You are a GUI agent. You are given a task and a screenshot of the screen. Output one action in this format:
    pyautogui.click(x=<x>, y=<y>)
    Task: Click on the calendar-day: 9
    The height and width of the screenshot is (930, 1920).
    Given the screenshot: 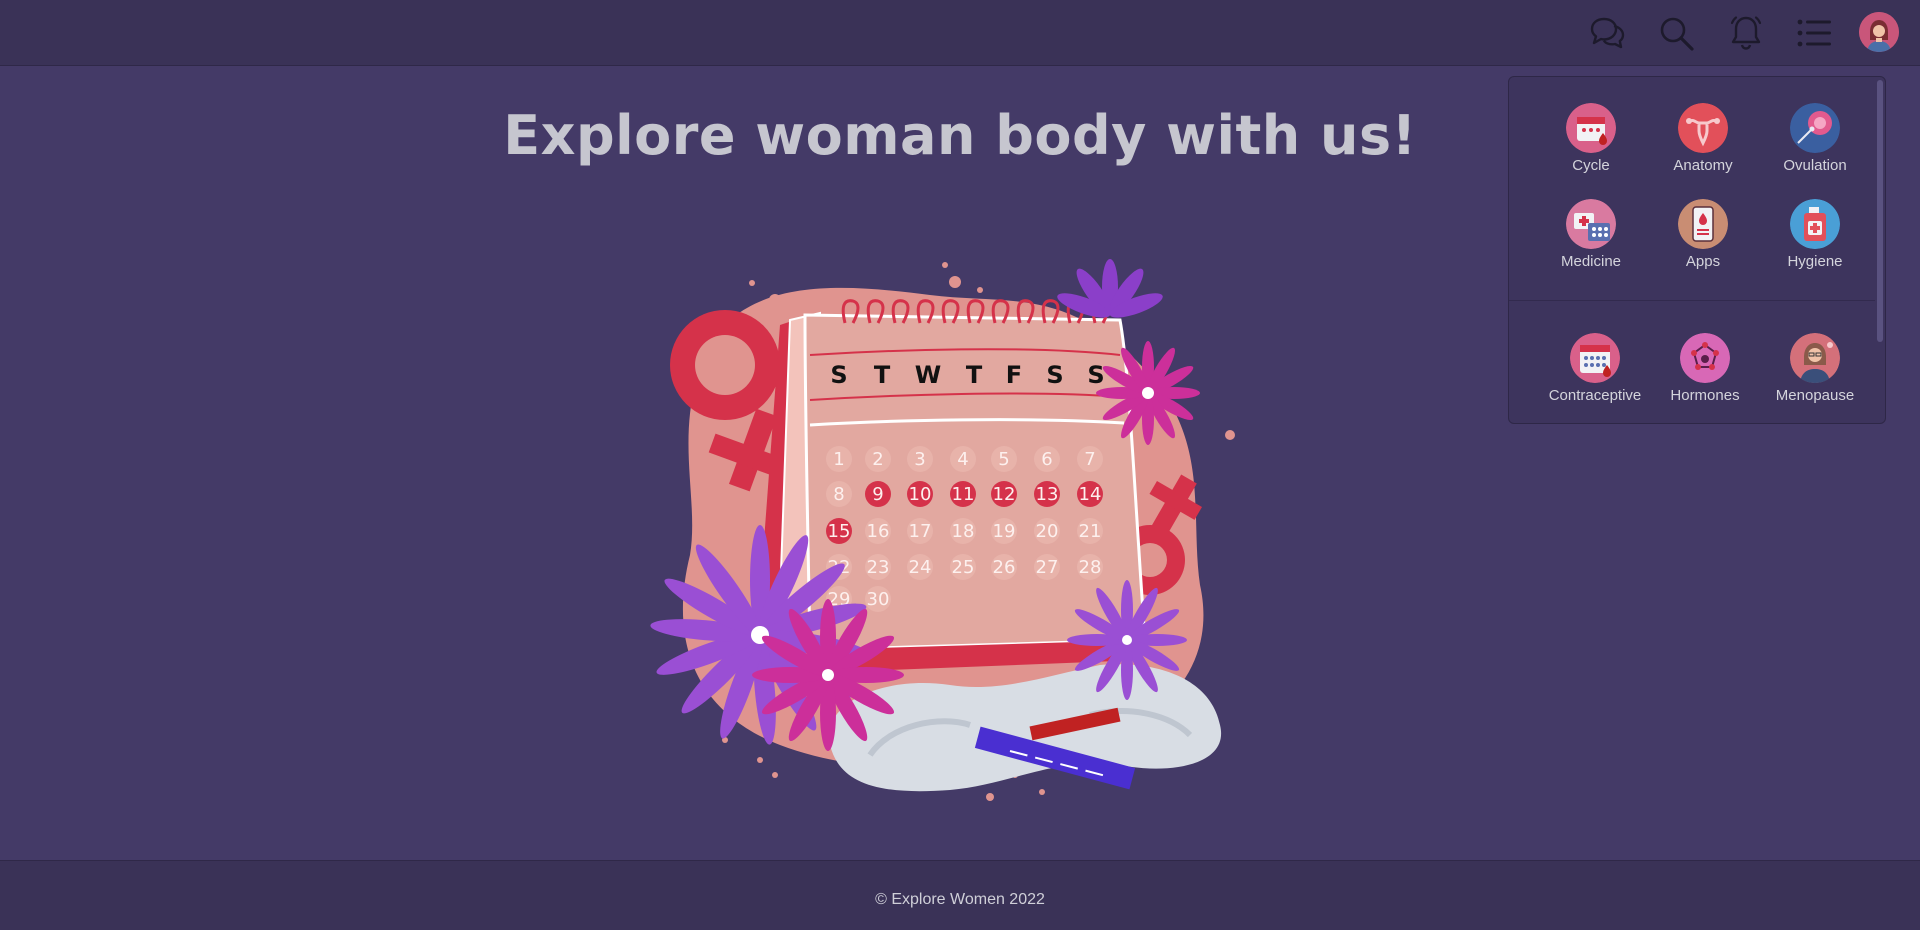 What is the action you would take?
    pyautogui.click(x=877, y=494)
    